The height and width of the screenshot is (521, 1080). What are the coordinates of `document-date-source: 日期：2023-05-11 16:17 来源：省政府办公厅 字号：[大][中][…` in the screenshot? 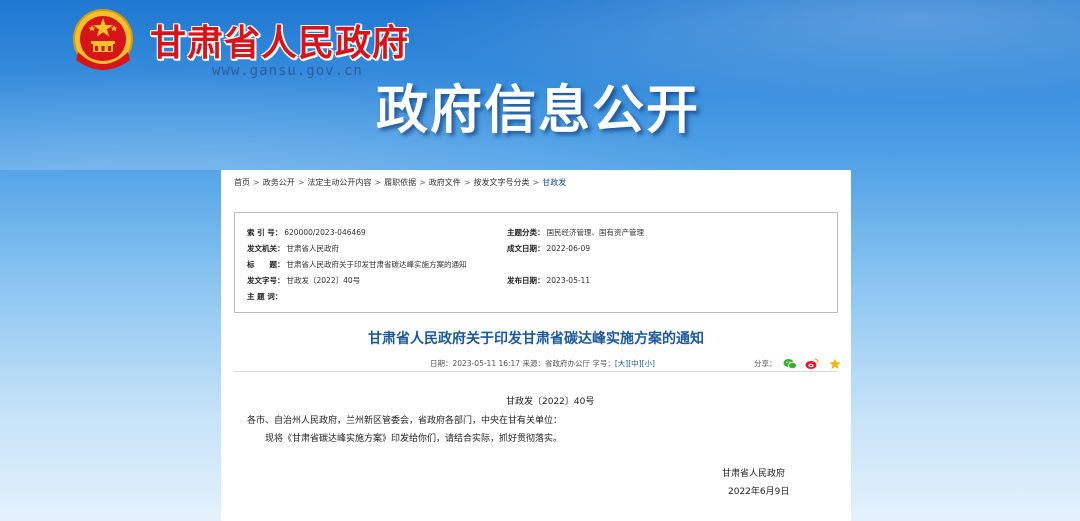 It's located at (542, 363).